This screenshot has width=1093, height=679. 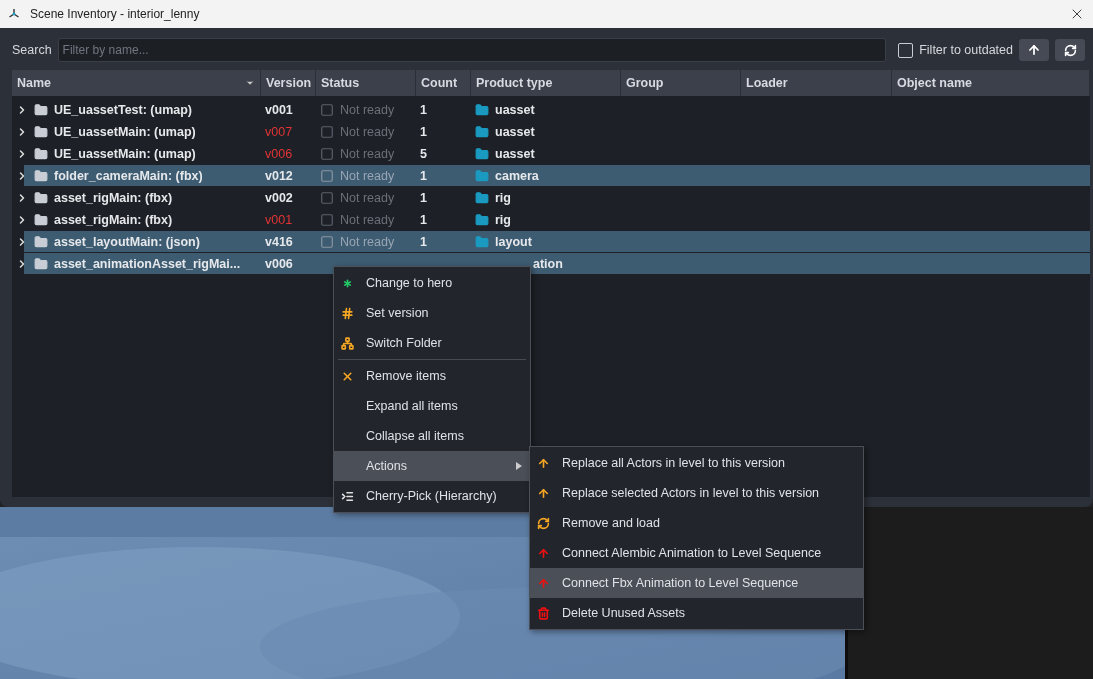 I want to click on version-cell: v002, so click(x=279, y=198).